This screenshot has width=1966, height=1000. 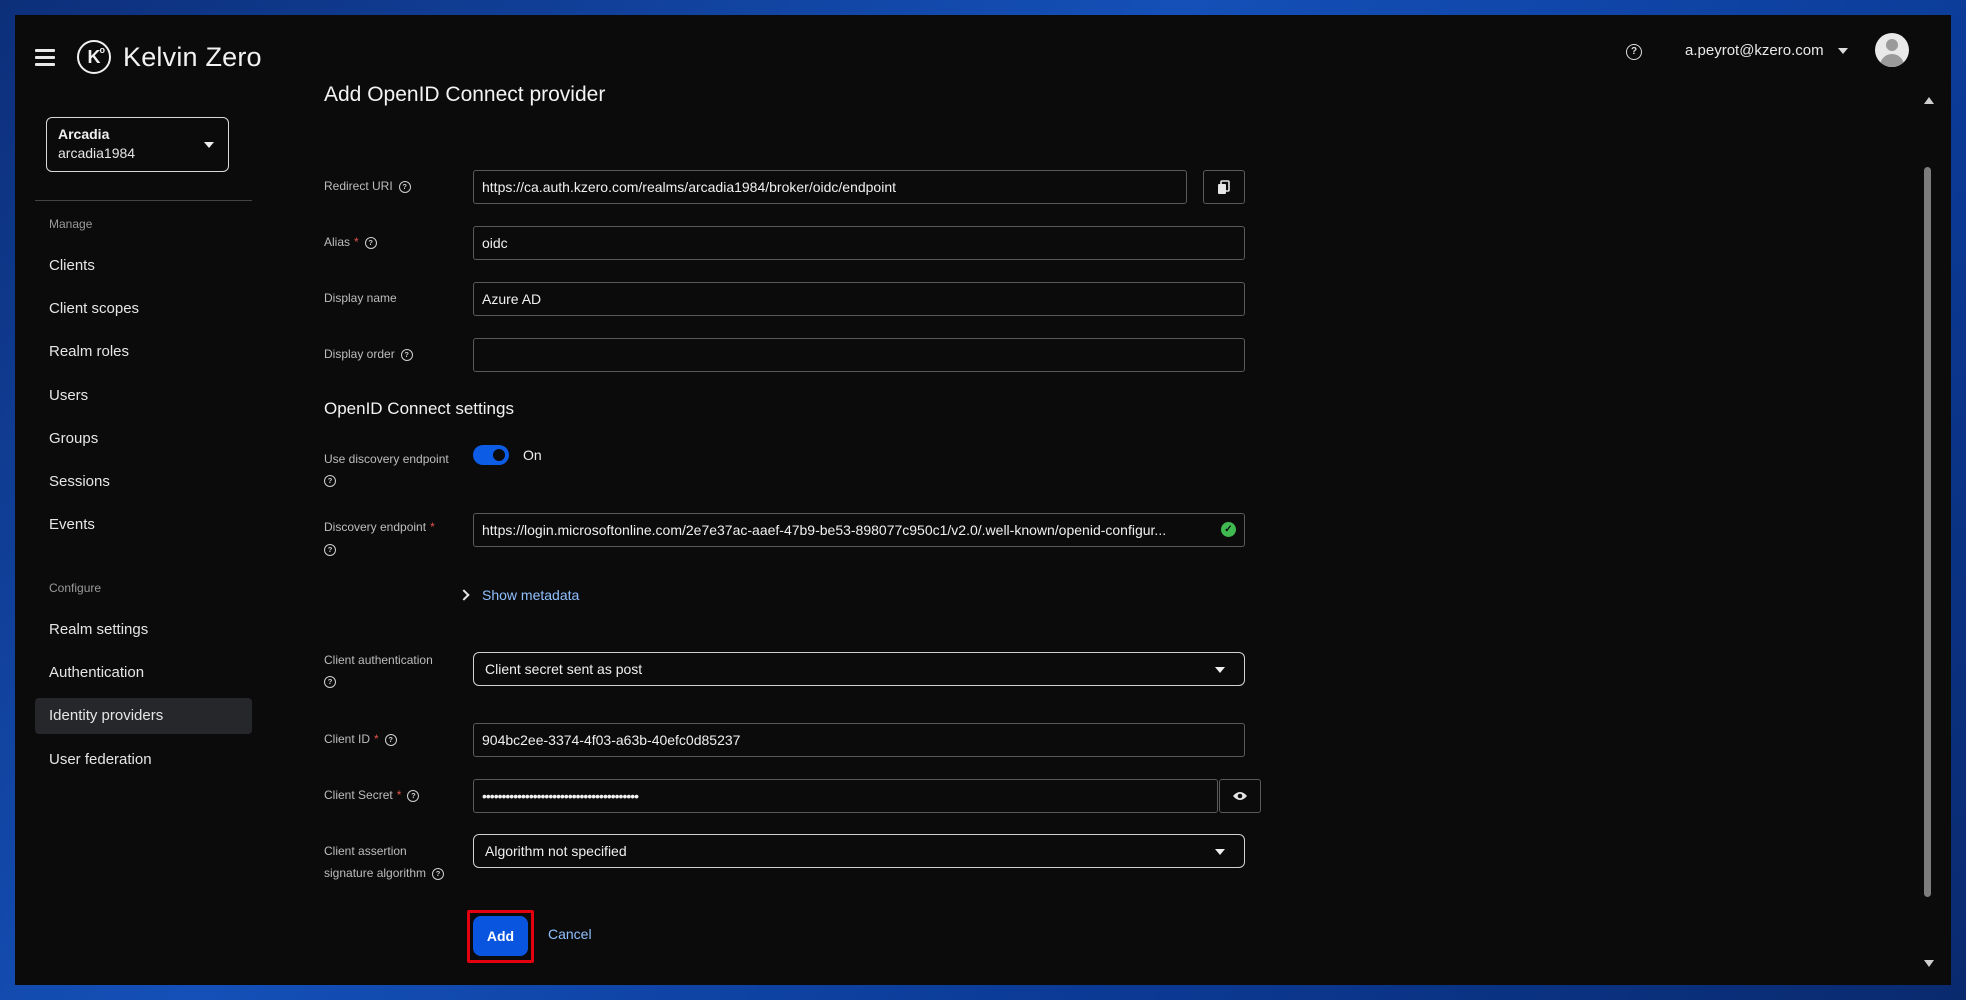 I want to click on discovery-endpoint-label-text: Discovery endpoint, so click(x=375, y=527).